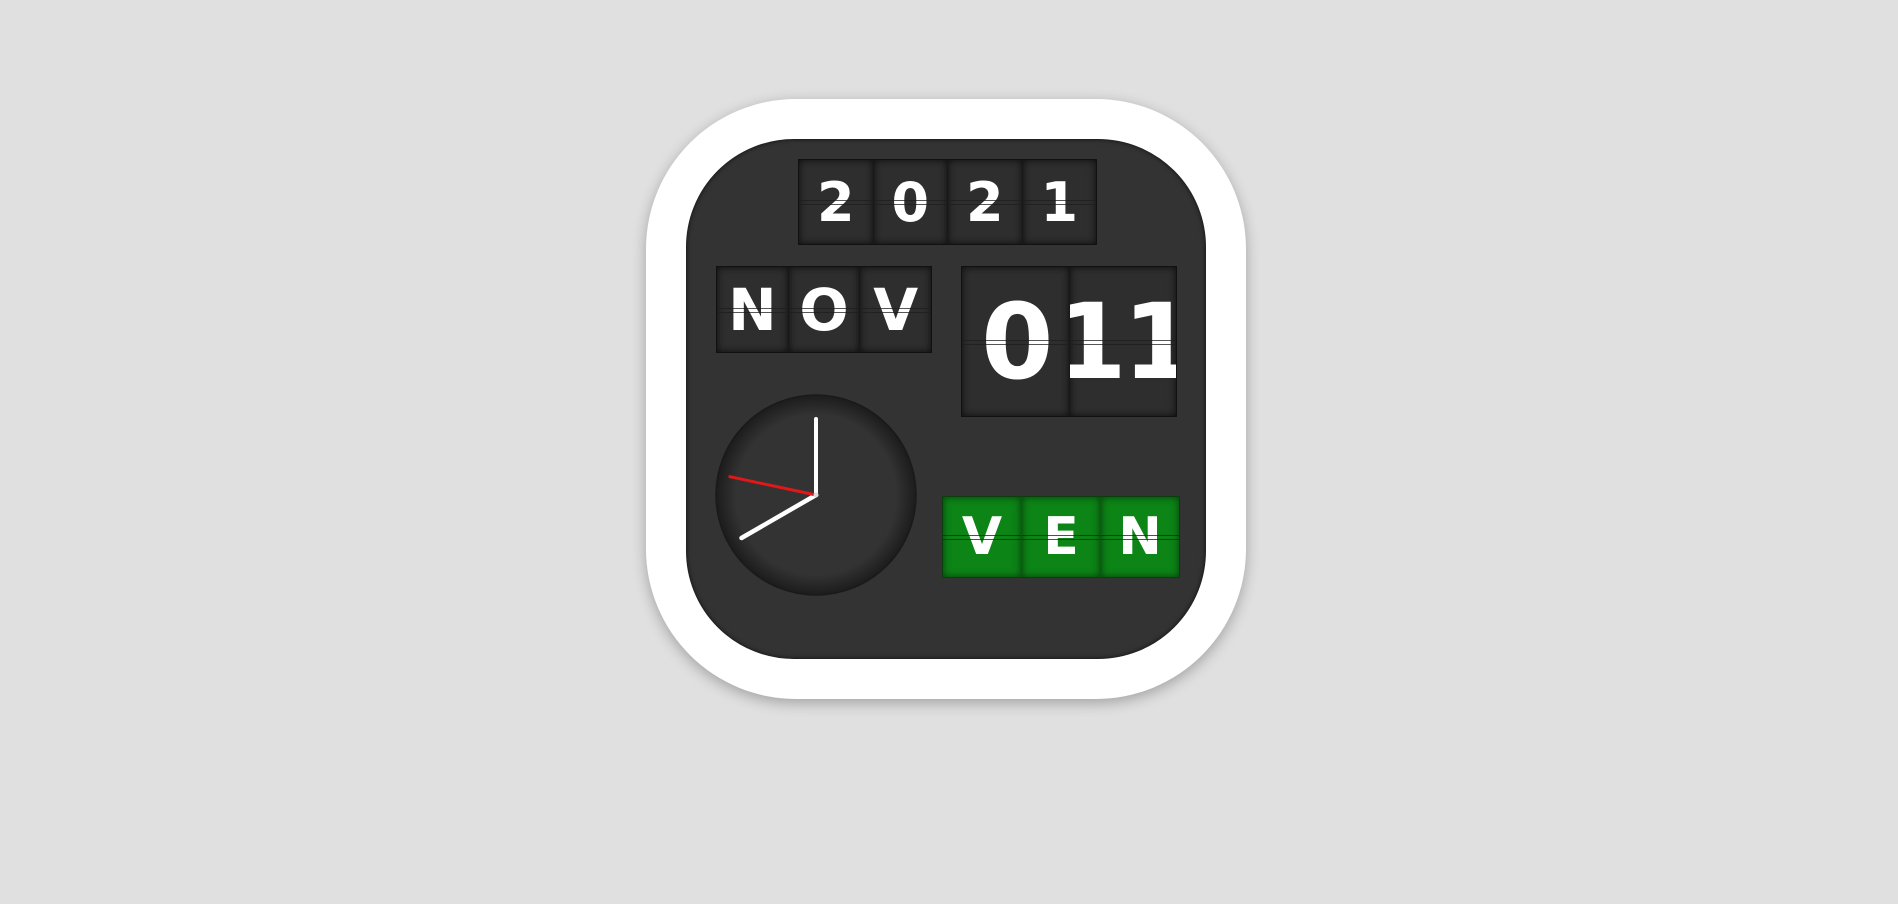 This screenshot has height=904, width=1898. I want to click on day-flip-display: 0 11, so click(1069, 341).